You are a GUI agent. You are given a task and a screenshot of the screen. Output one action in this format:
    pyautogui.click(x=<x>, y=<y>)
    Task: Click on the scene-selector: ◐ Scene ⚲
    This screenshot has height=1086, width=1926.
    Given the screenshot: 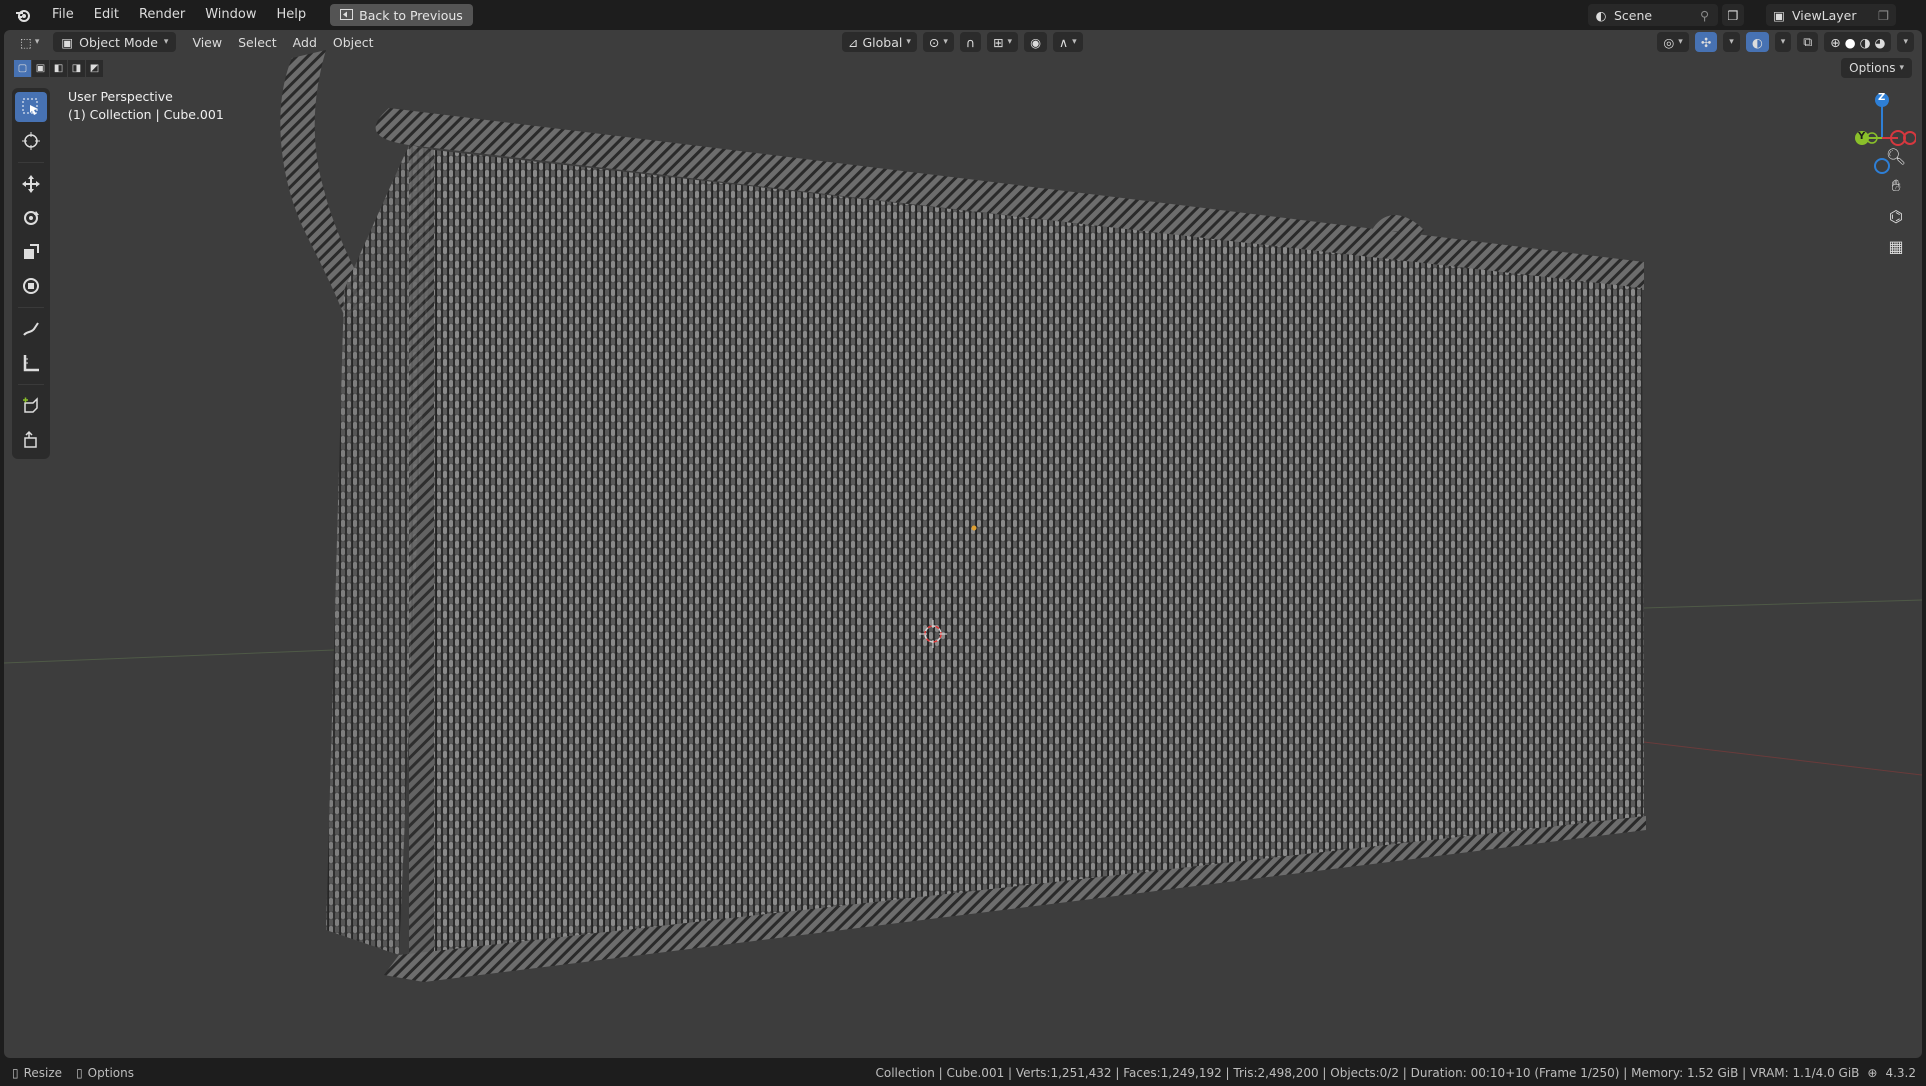 What is the action you would take?
    pyautogui.click(x=1653, y=15)
    